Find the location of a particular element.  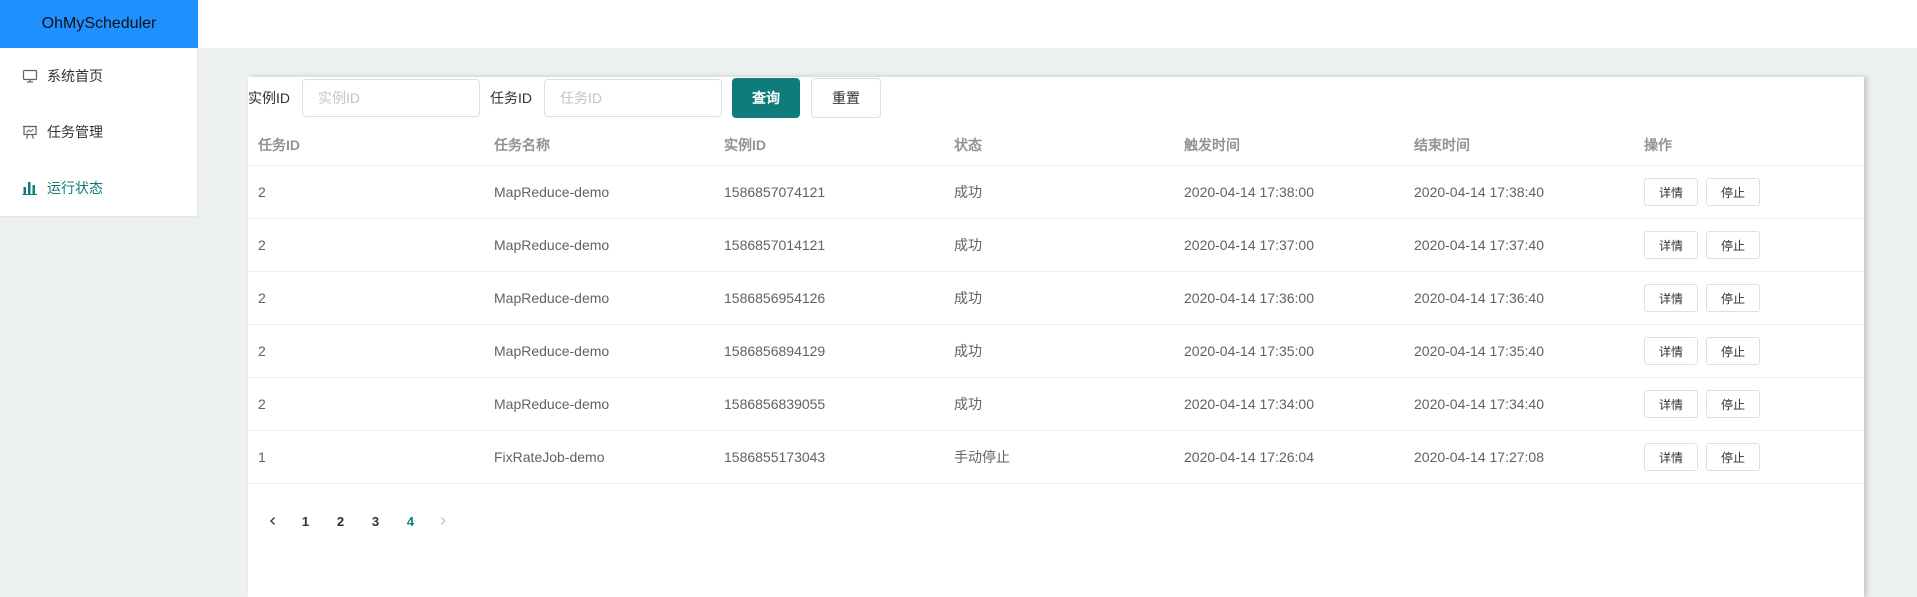

trigger-time-cell: 2020-04-14 17:36:00 is located at coordinates (1249, 298).